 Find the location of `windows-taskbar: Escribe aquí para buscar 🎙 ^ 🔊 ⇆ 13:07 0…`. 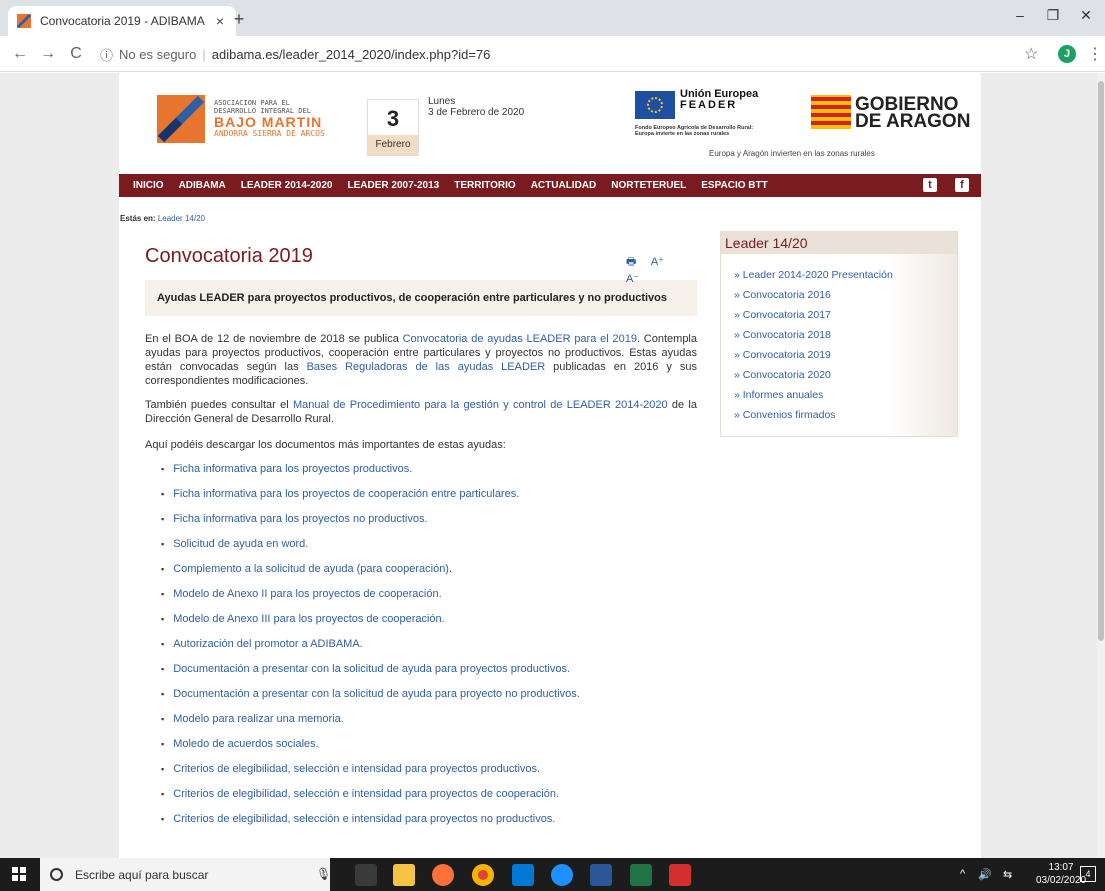

windows-taskbar: Escribe aquí para buscar 🎙 ^ 🔊 ⇆ 13:07 0… is located at coordinates (552, 874).